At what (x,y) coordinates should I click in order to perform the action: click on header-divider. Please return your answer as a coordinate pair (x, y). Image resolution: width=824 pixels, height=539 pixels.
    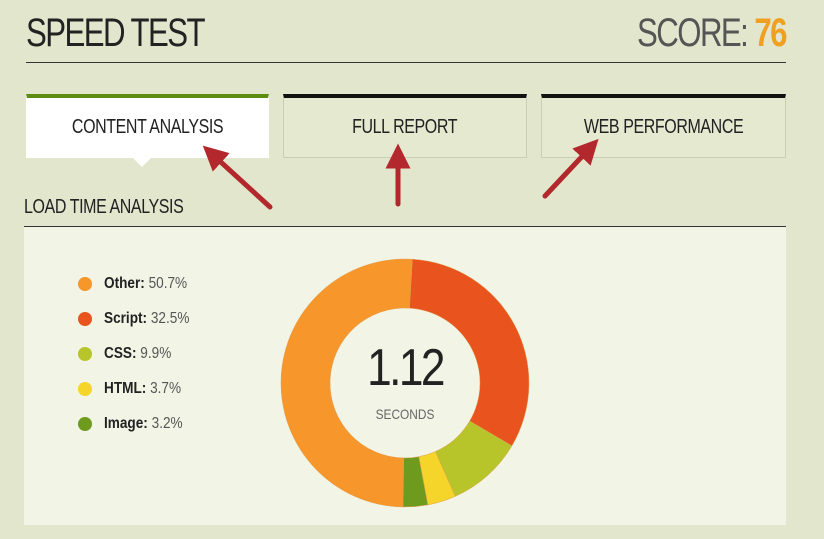
    Looking at the image, I should click on (406, 62).